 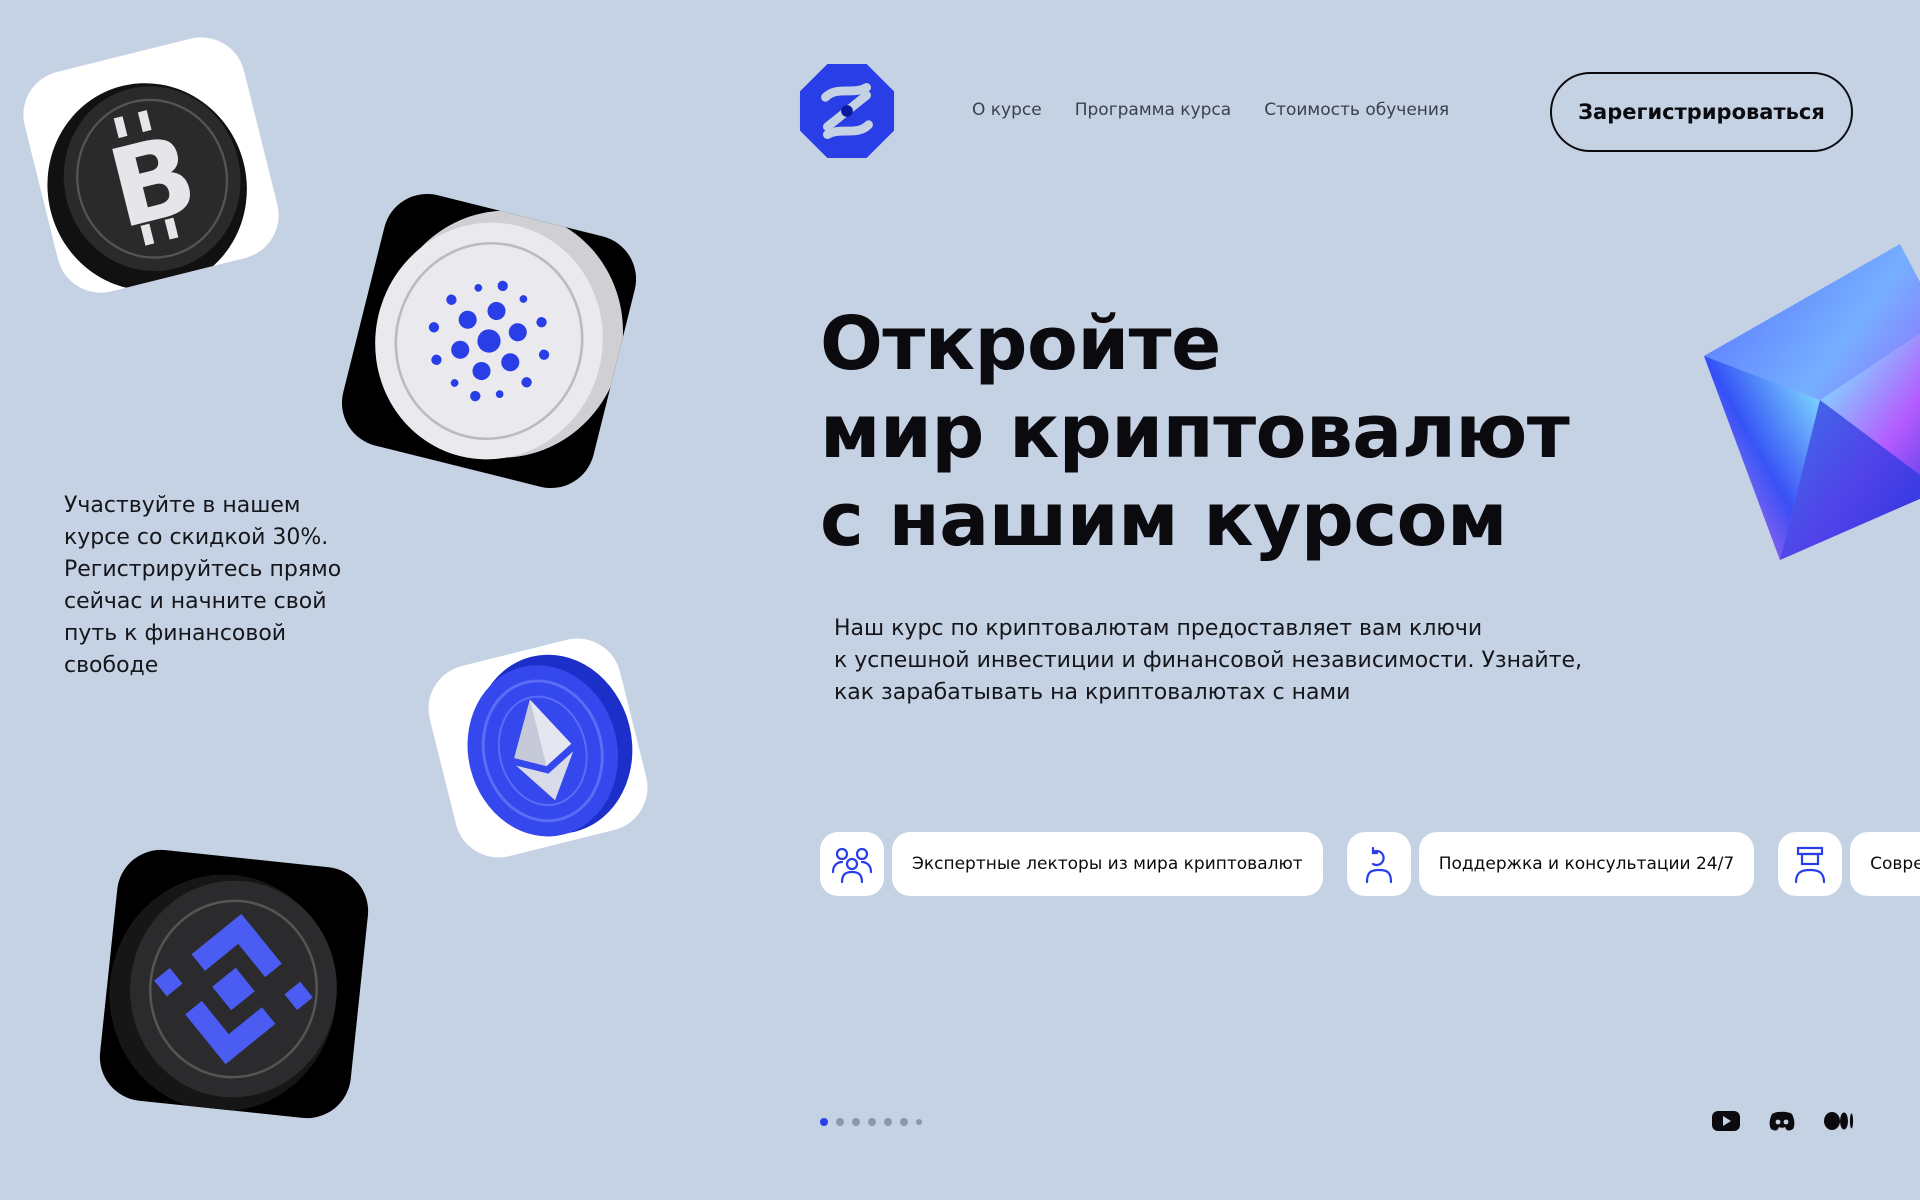 I want to click on ethereum-coin-icon, so click(x=538, y=748).